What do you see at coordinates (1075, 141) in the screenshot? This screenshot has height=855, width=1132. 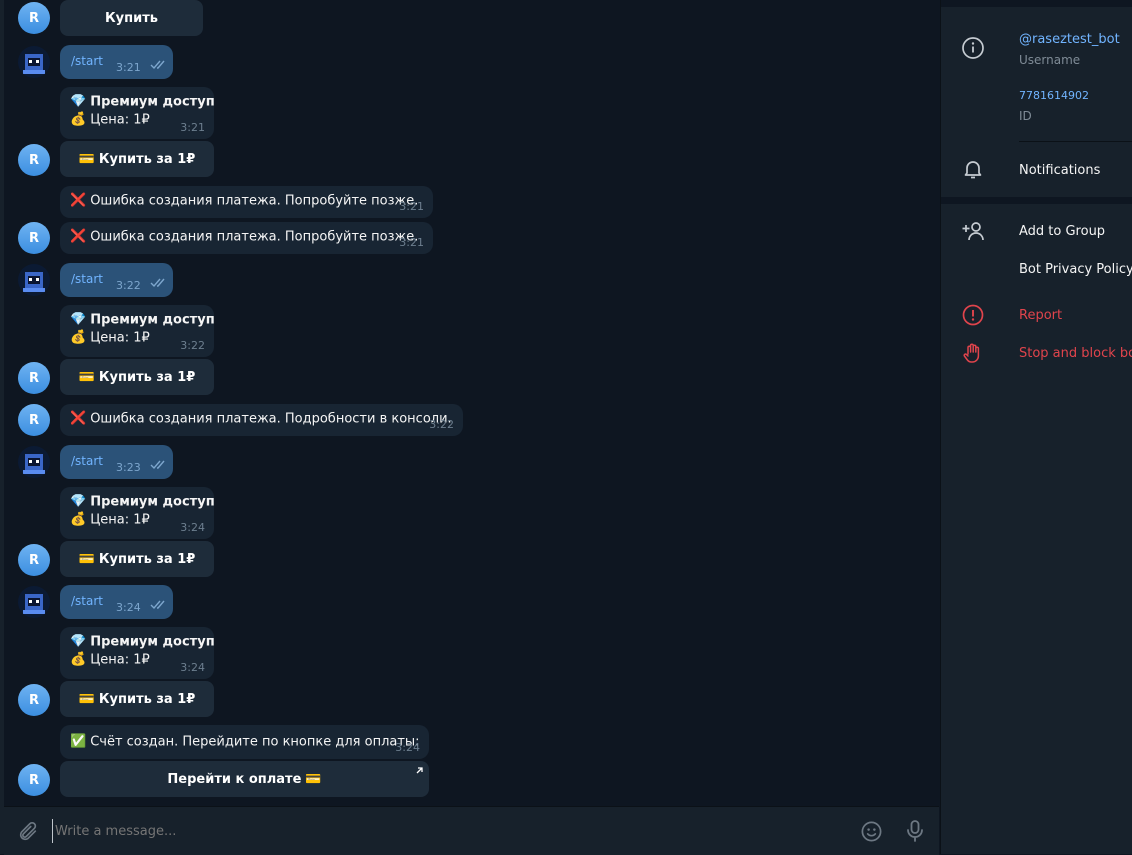 I see `separator` at bounding box center [1075, 141].